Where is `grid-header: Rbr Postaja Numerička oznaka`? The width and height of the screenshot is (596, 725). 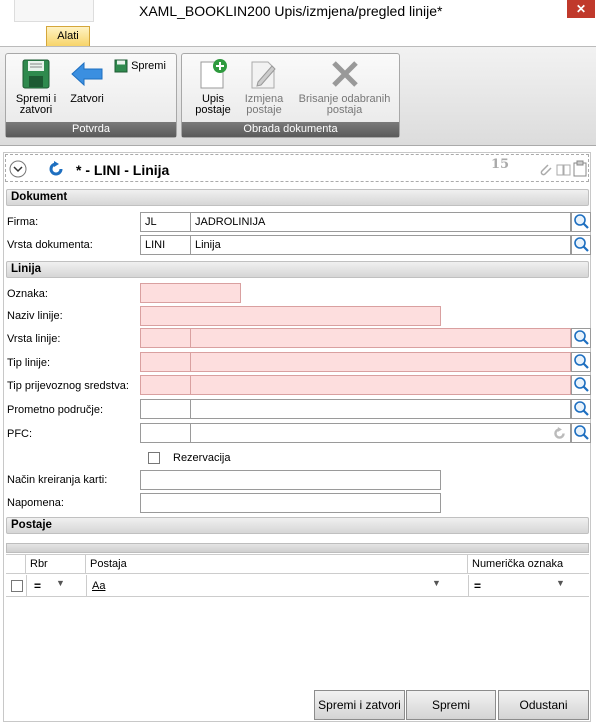
grid-header: Rbr Postaja Numerička oznaka is located at coordinates (297, 564).